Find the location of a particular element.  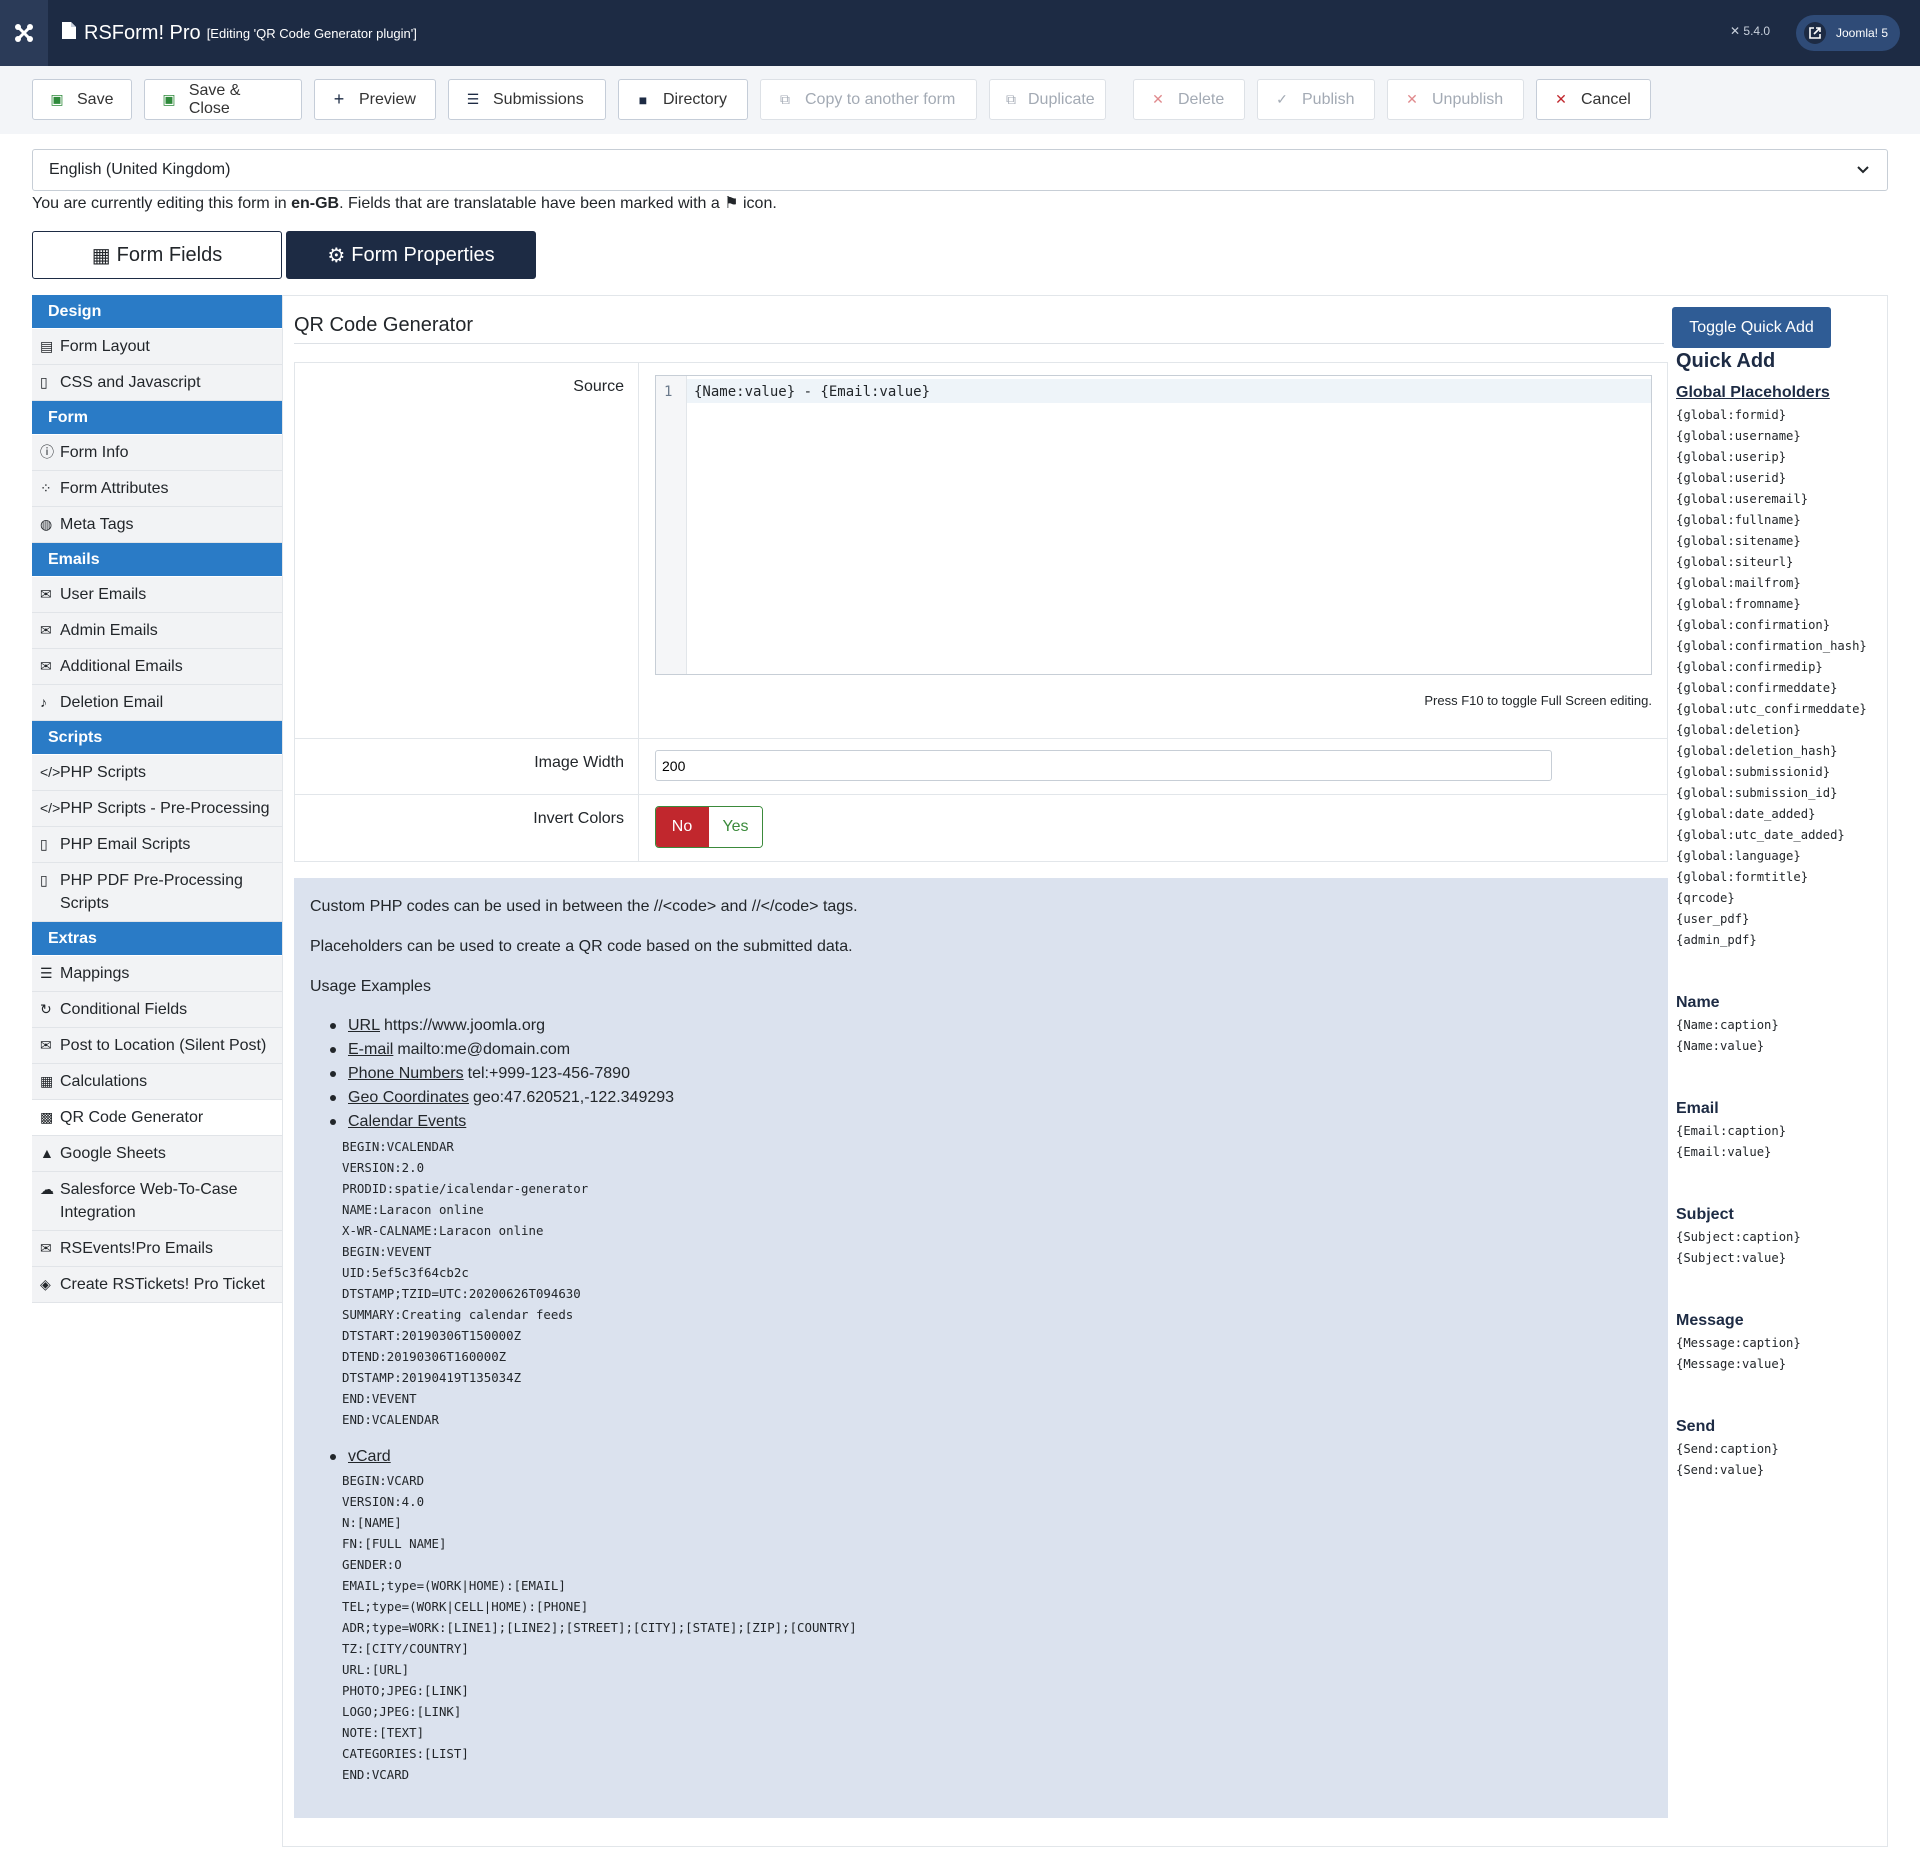

example-phone: Phone Numbers tel:+999-123-456-7890 is located at coordinates (470, 1074).